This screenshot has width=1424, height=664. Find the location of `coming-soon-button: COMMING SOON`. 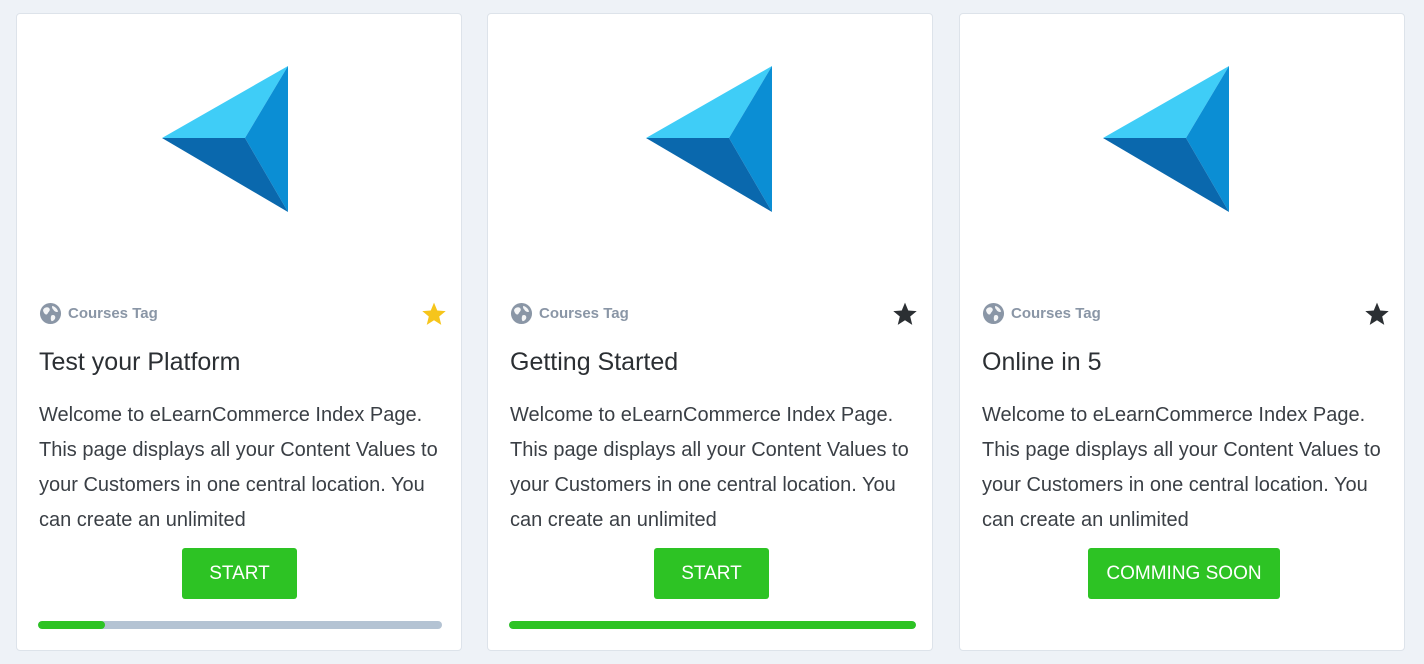

coming-soon-button: COMMING SOON is located at coordinates (1184, 573).